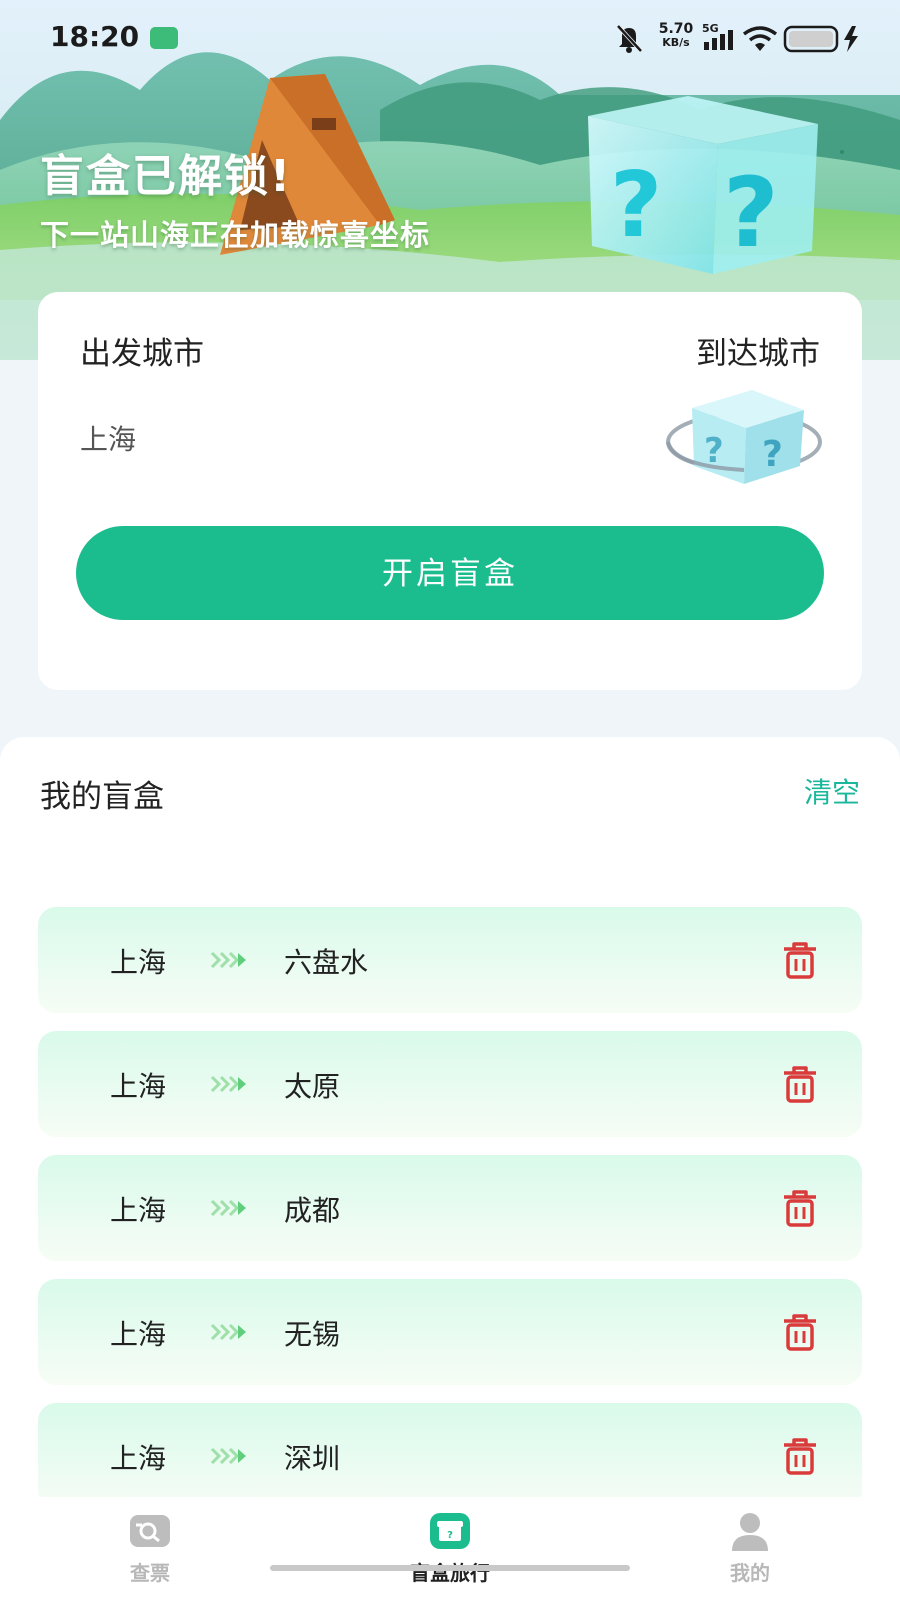 This screenshot has width=900, height=1600. Describe the element at coordinates (142, 354) in the screenshot. I see `depart-city-label: 出发城市` at that location.